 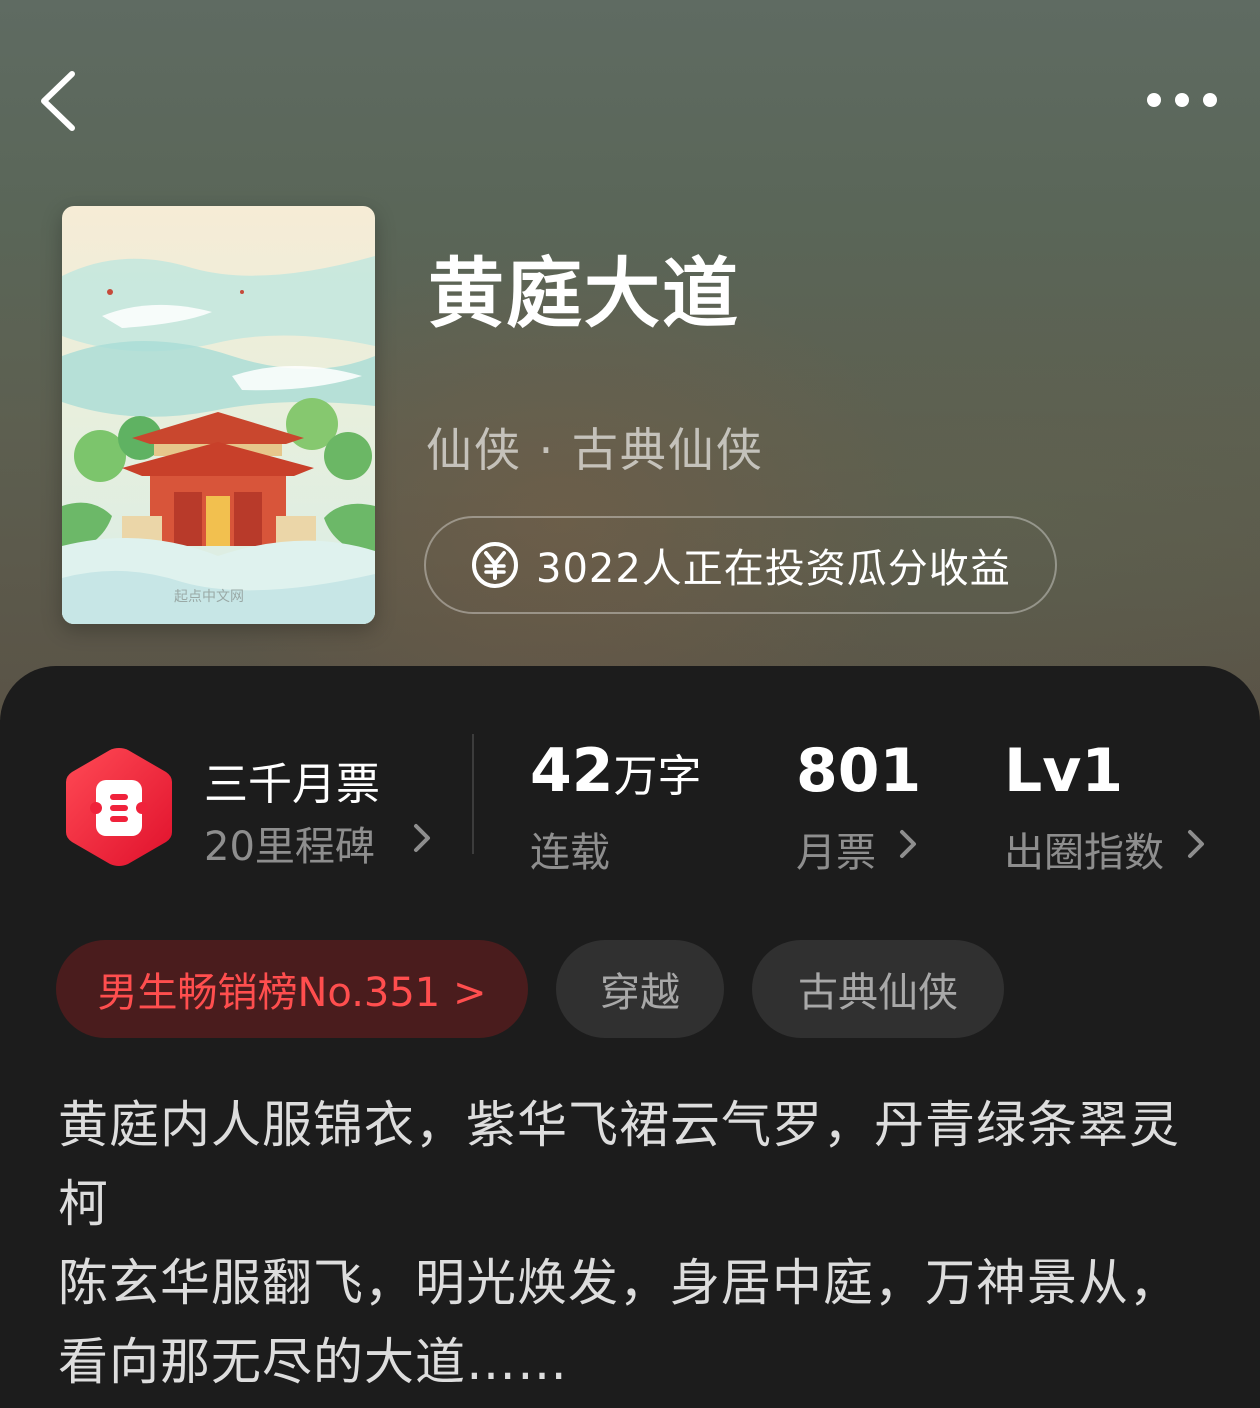 I want to click on back-button, so click(x=64, y=101).